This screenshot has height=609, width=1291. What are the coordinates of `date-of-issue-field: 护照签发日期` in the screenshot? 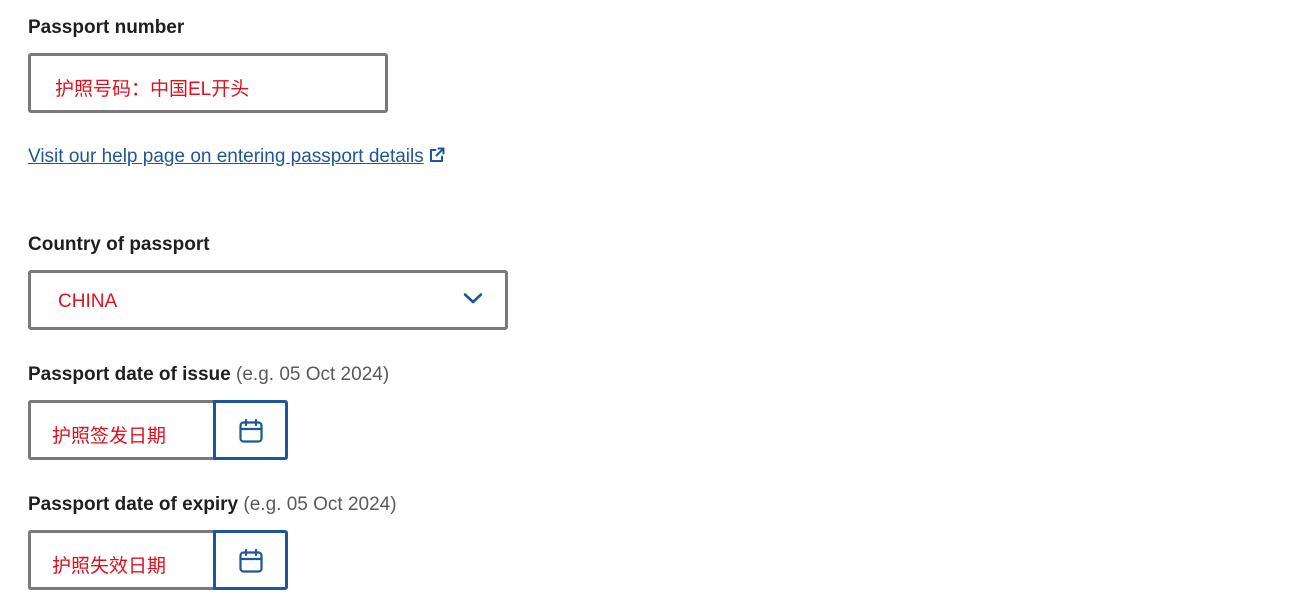 It's located at (158, 430).